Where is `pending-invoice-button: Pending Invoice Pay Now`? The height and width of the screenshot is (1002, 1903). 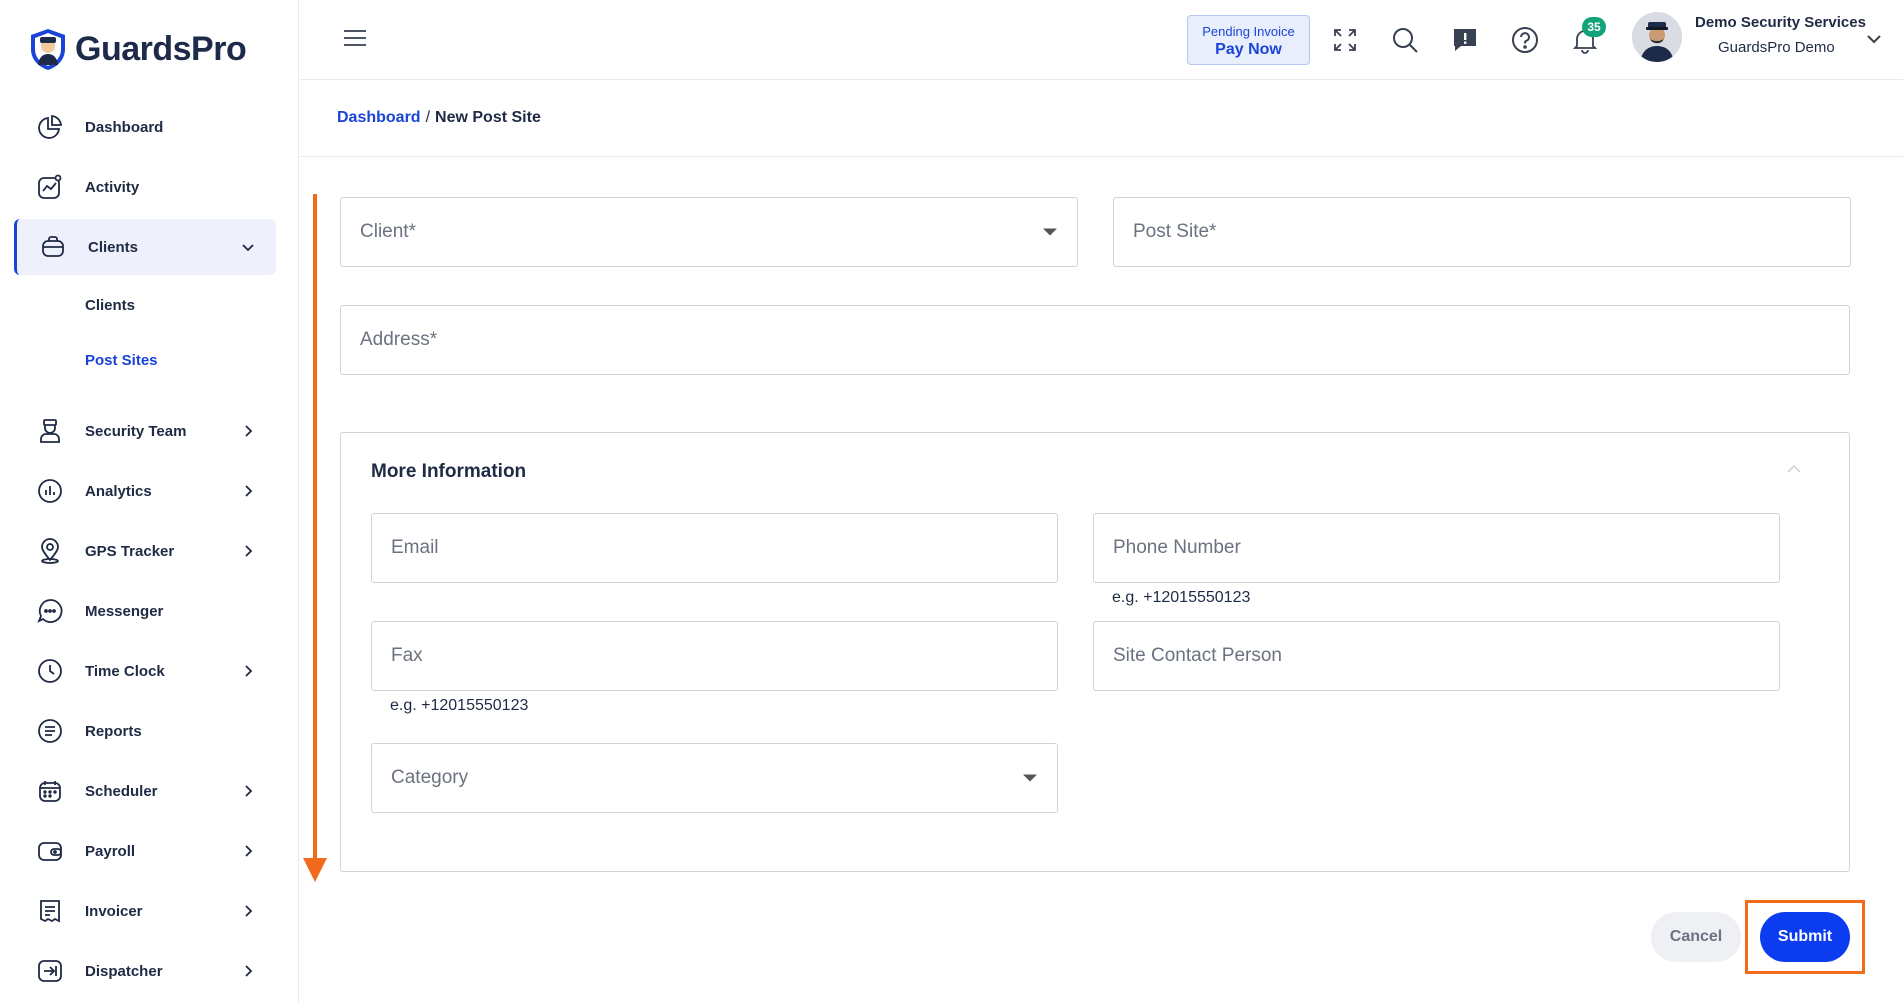 pending-invoice-button: Pending Invoice Pay Now is located at coordinates (1248, 40).